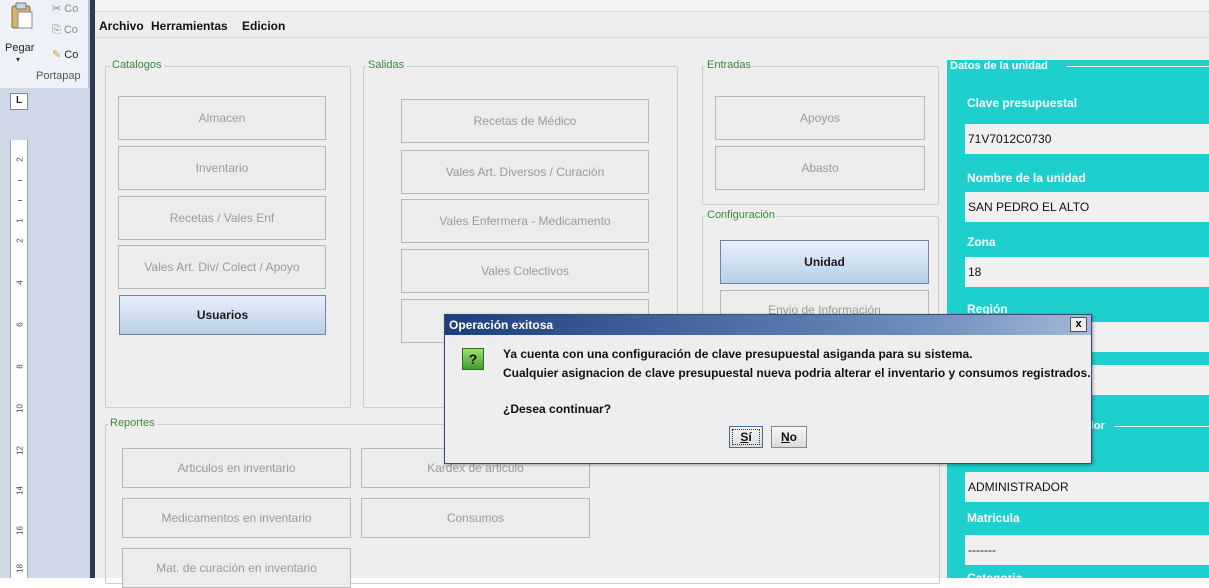 The image size is (1209, 588). Describe the element at coordinates (58, 30) in the screenshot. I see `copy-icon: ⎘` at that location.